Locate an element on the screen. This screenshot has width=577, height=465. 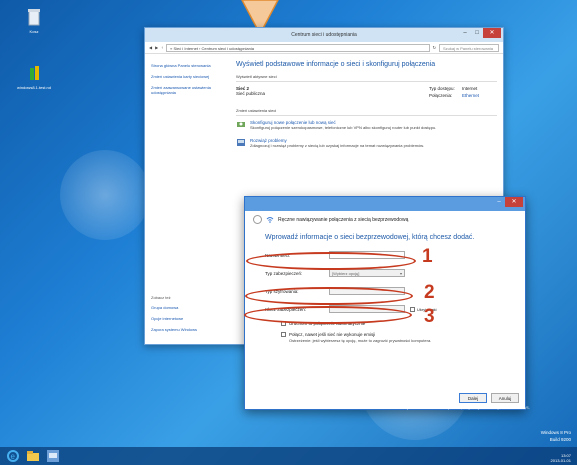
connections-value: Ethernet is located at coordinates (479, 95).